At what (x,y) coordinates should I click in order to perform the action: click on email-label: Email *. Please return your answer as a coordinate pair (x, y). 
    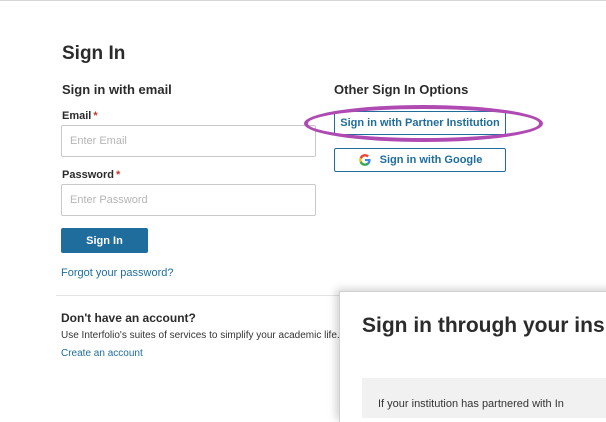
    Looking at the image, I should click on (80, 116).